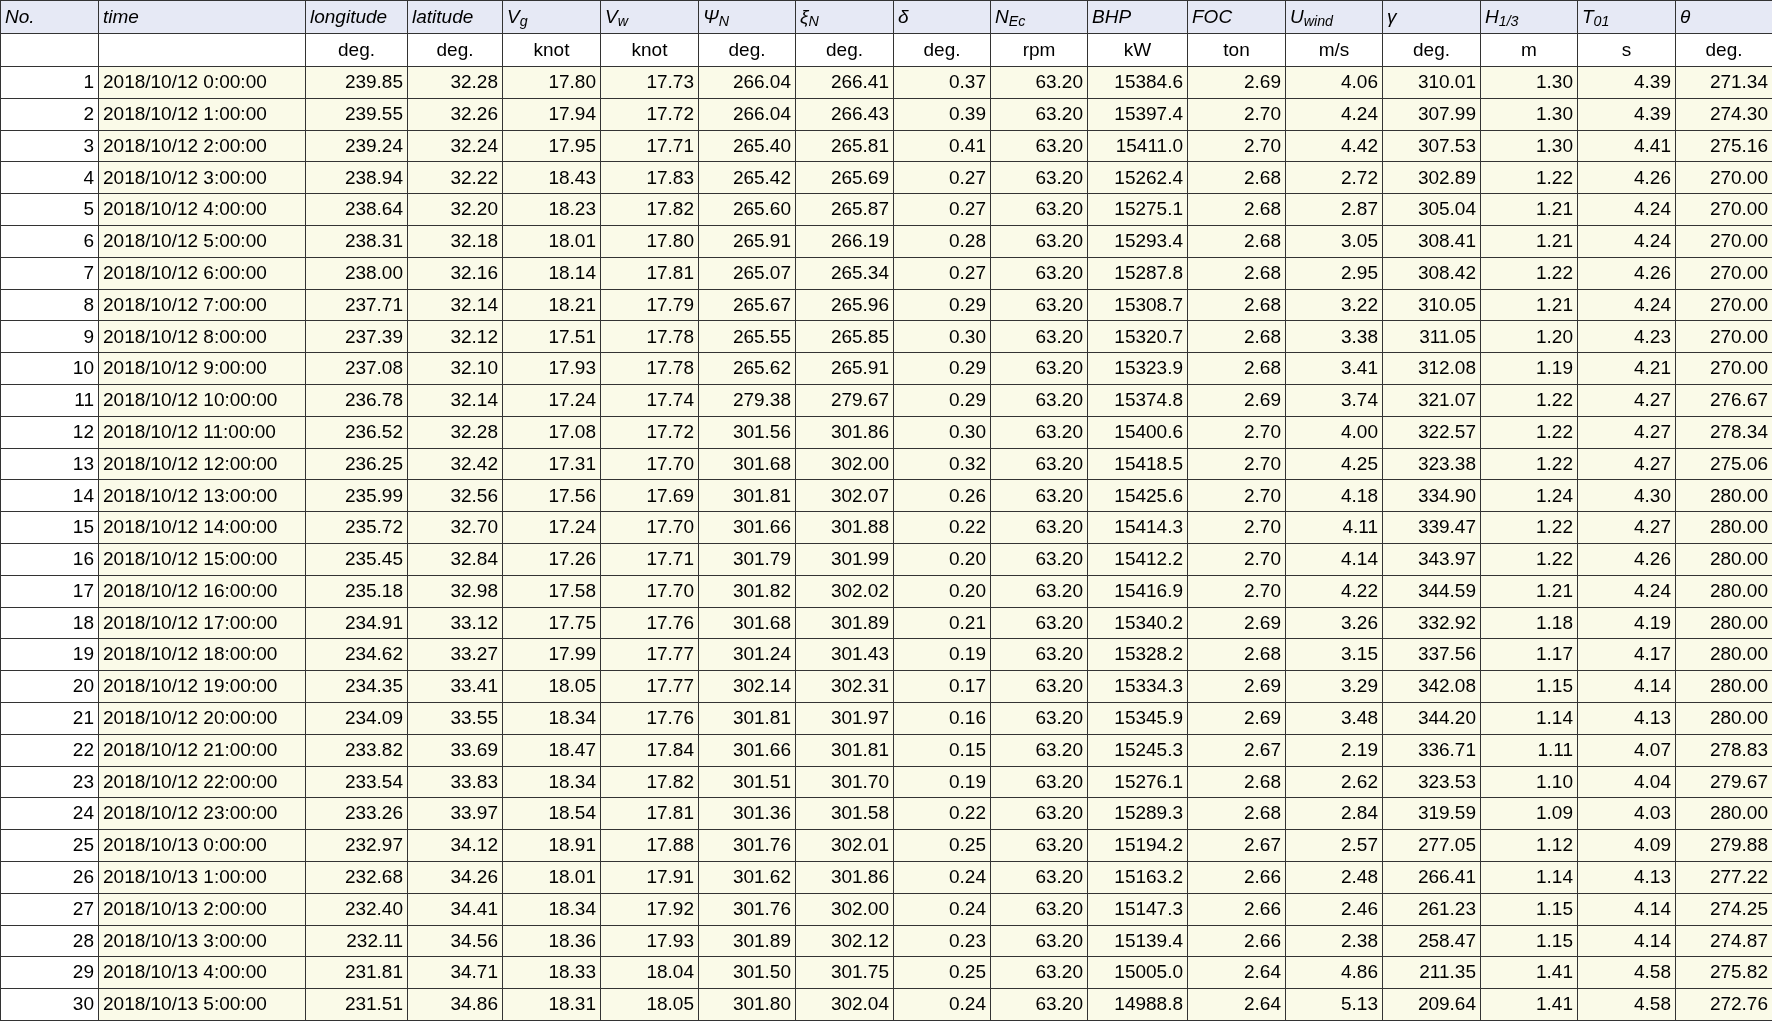 The image size is (1772, 1021). Describe the element at coordinates (1529, 941) in the screenshot. I see `table-cell: 1.15` at that location.